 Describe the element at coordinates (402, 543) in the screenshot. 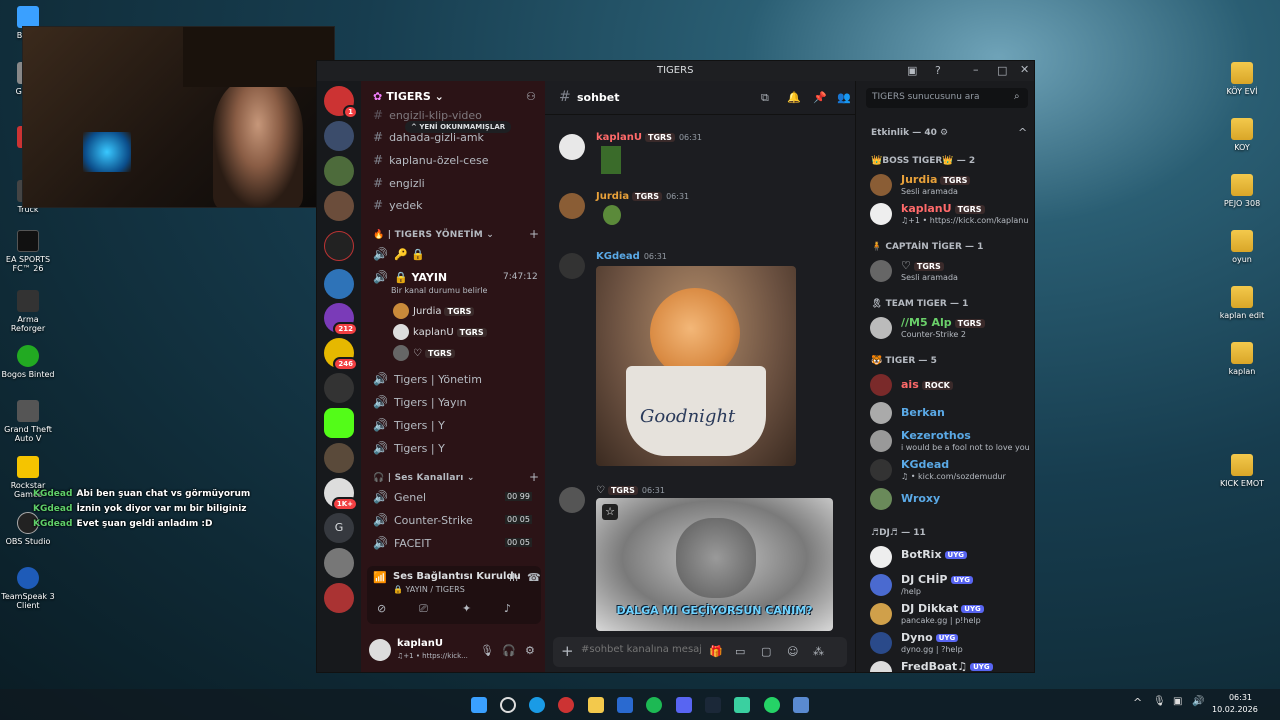

I see `voice-channel-faceit: 🔊 FACEIT` at that location.